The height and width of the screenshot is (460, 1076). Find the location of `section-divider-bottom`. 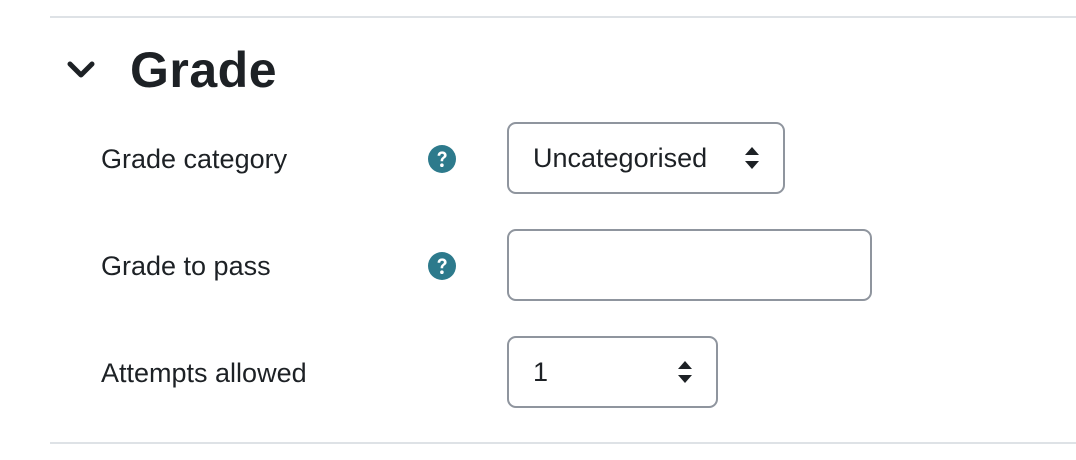

section-divider-bottom is located at coordinates (563, 443).